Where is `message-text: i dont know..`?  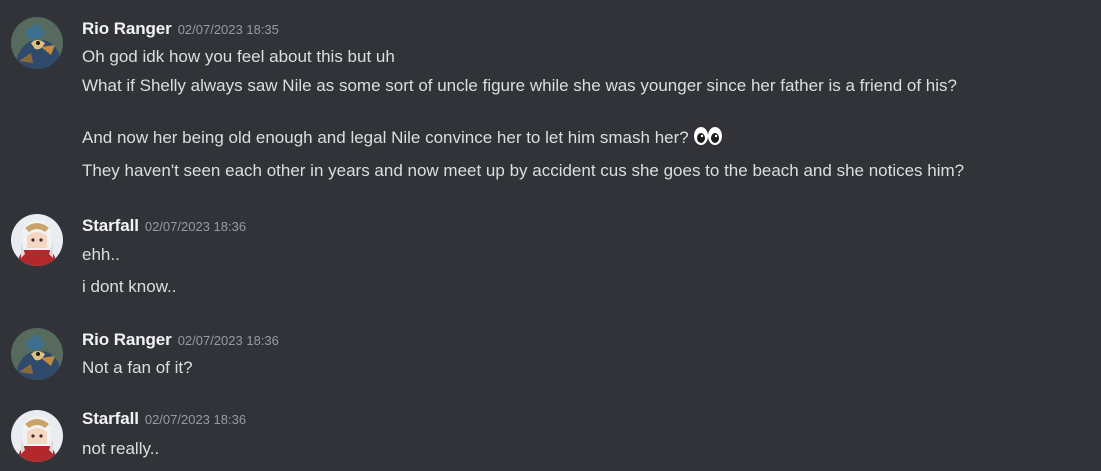 message-text: i dont know.. is located at coordinates (129, 286).